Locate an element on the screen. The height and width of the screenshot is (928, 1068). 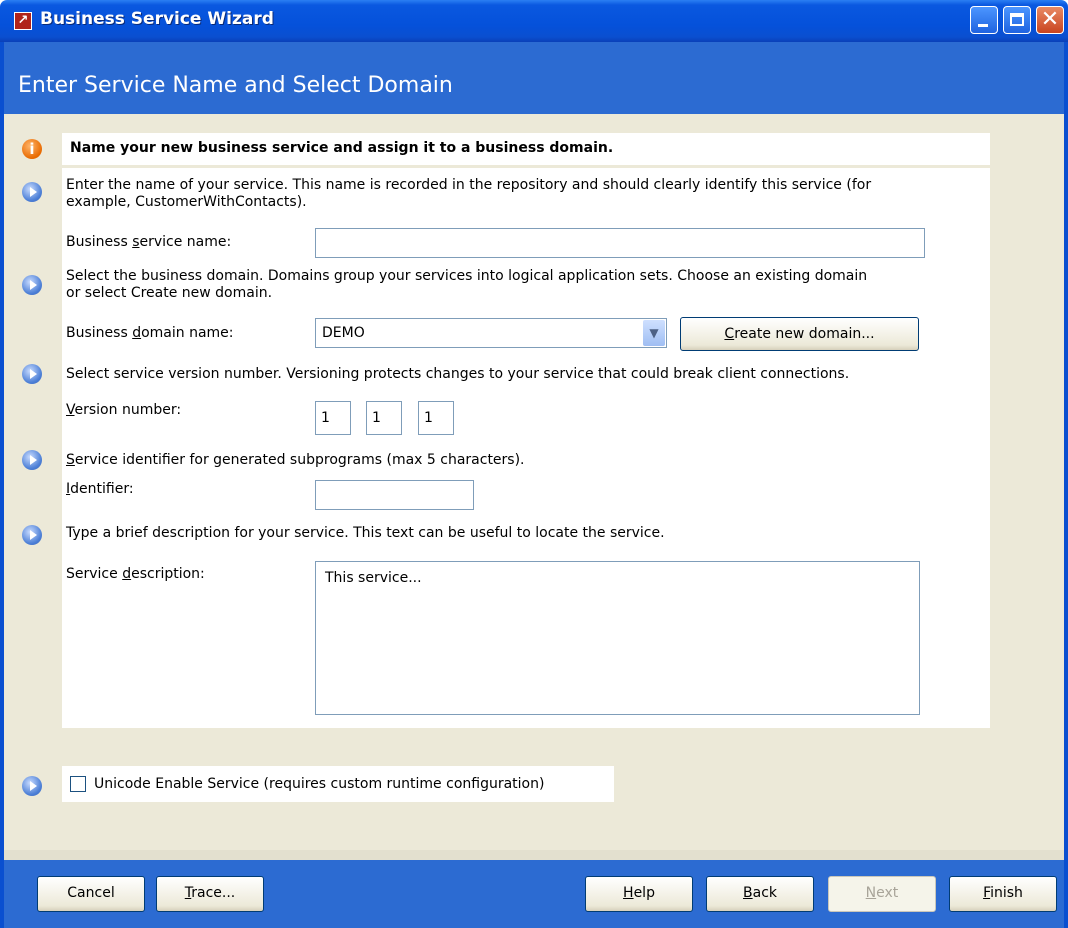
window-frame-left is located at coordinates (2, 485).